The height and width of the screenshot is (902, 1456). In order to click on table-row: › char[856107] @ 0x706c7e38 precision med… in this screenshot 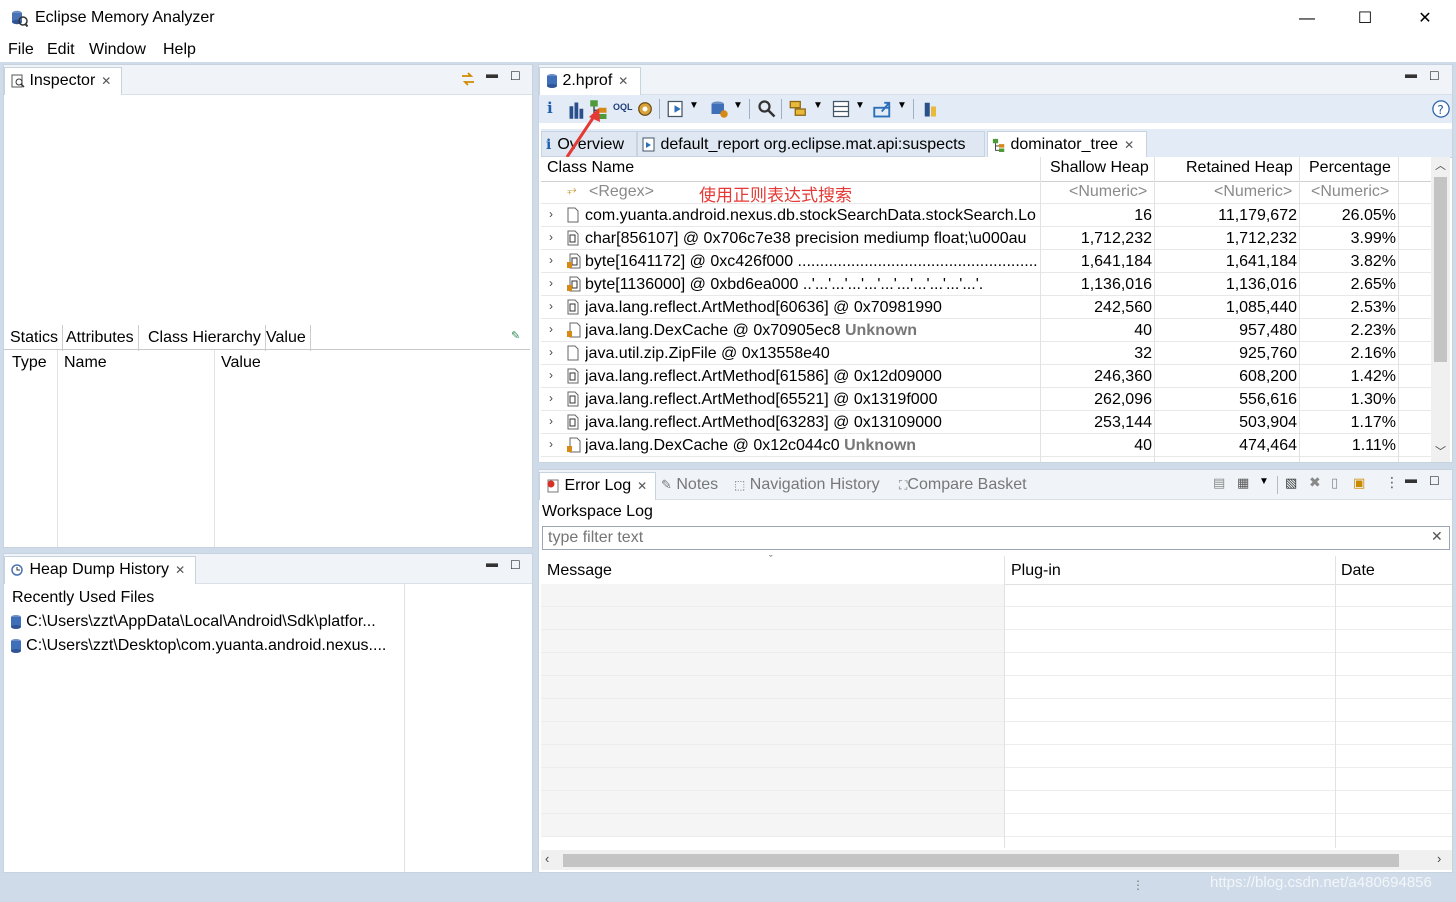, I will do `click(986, 238)`.